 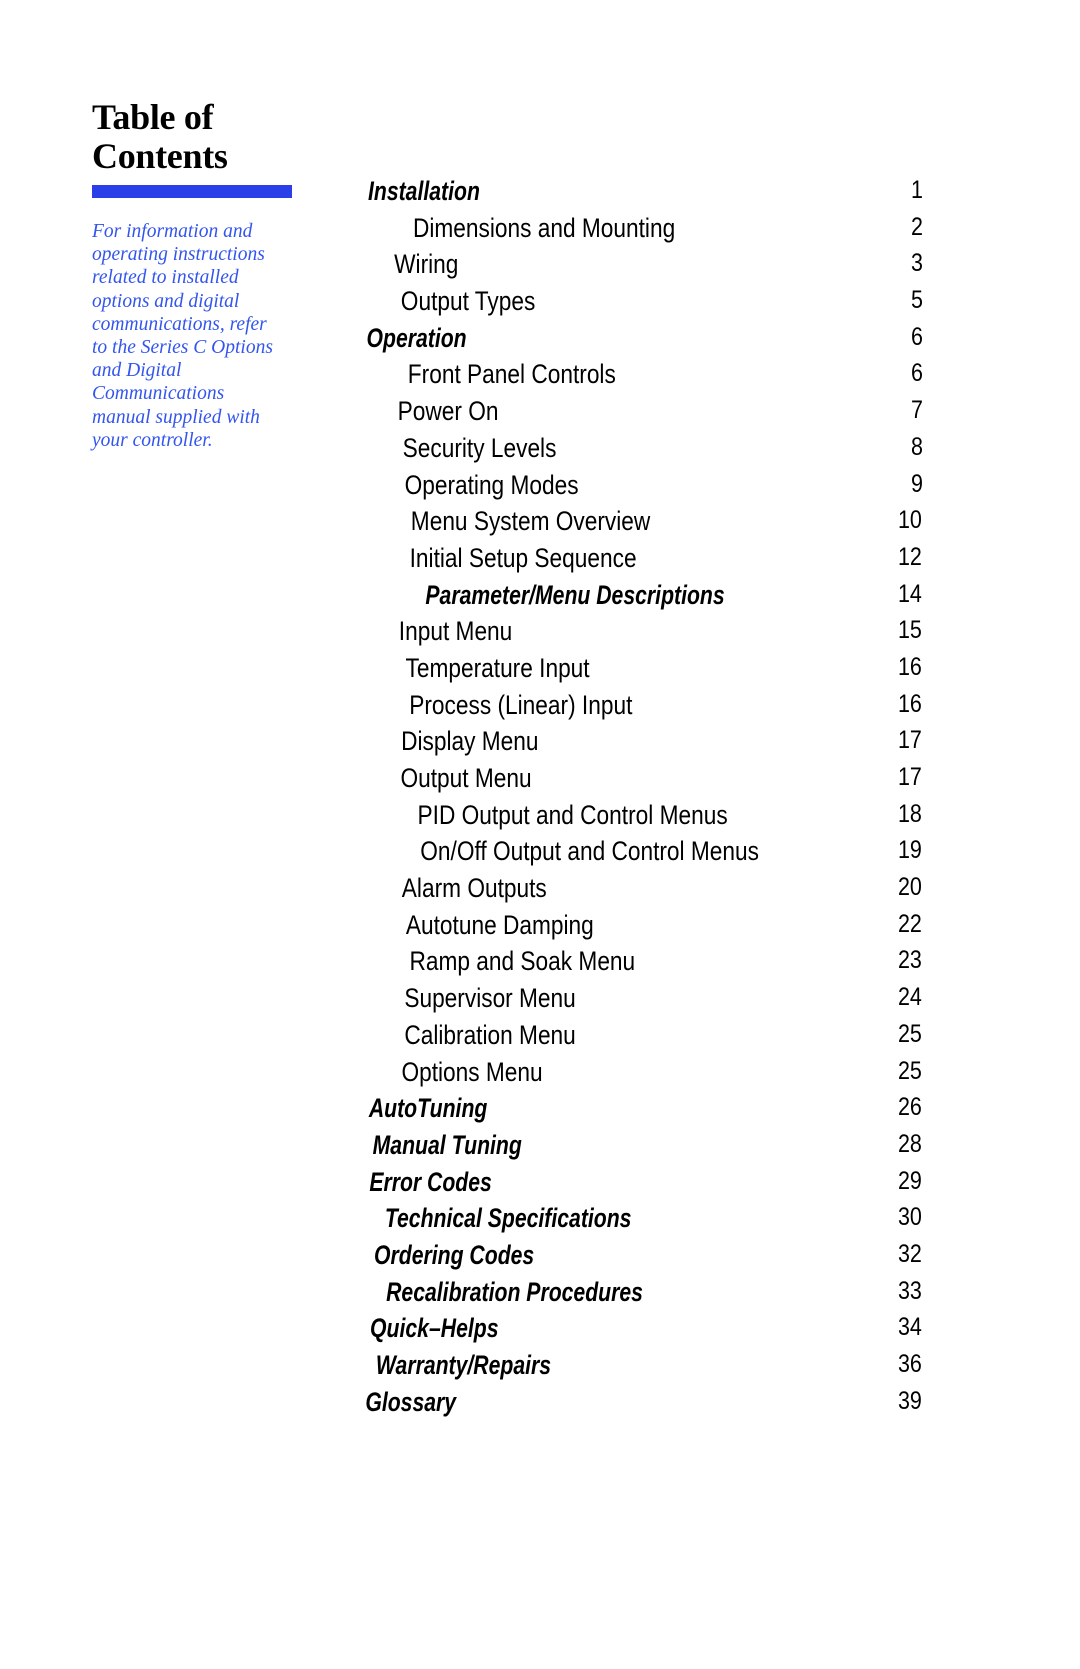 I want to click on toc-entry: Process (Linear) Input 16, so click(x=639, y=708).